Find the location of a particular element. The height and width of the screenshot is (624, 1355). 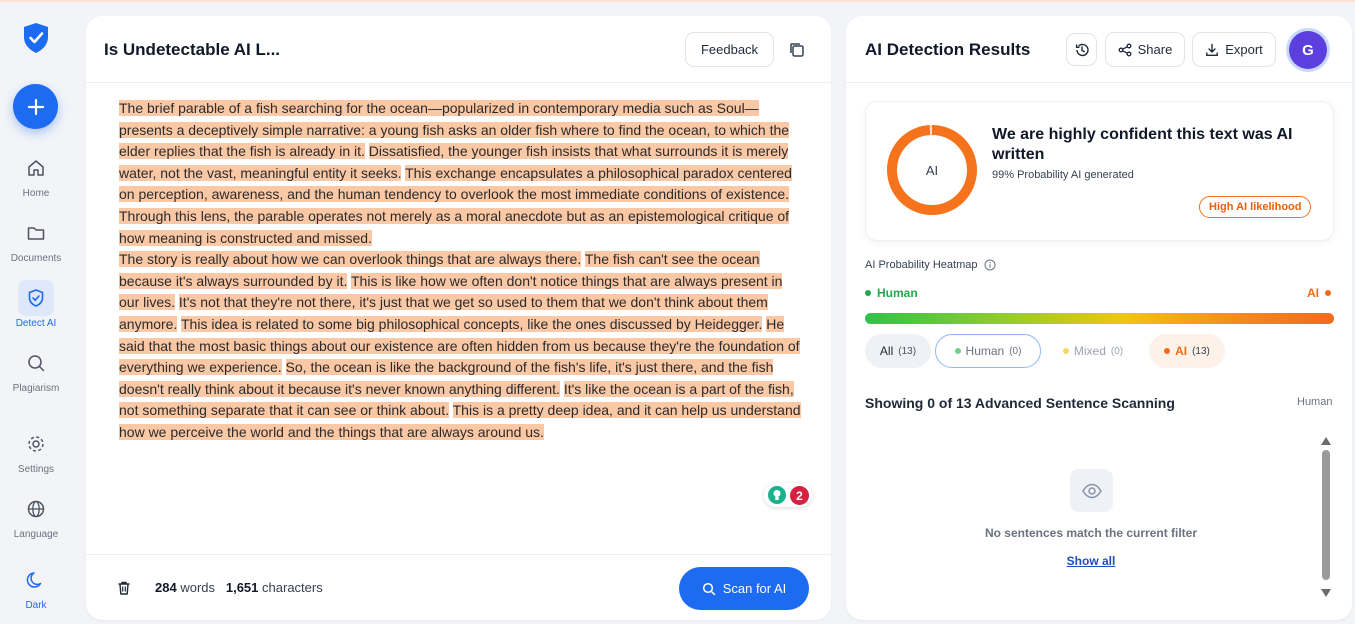

top-accent-line is located at coordinates (677, 1).